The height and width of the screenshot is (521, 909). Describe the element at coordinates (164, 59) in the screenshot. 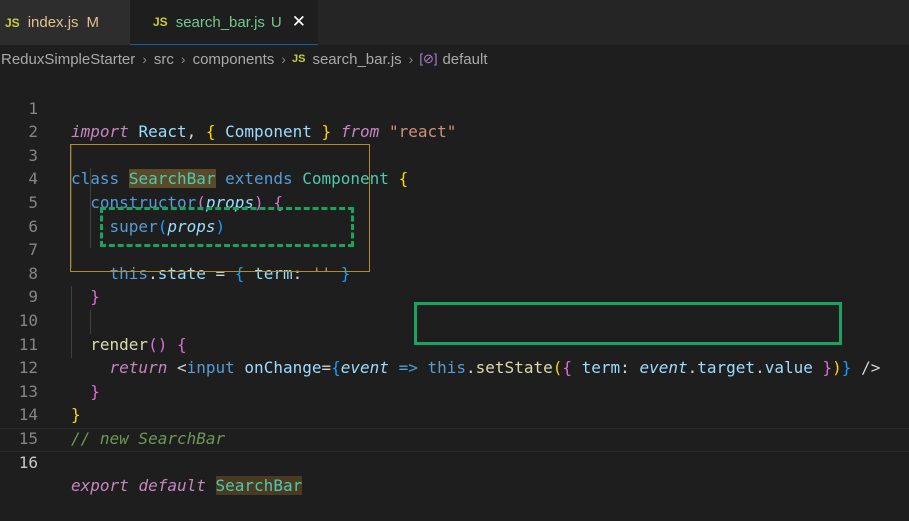

I see `breadcrumb-item-src: src` at that location.